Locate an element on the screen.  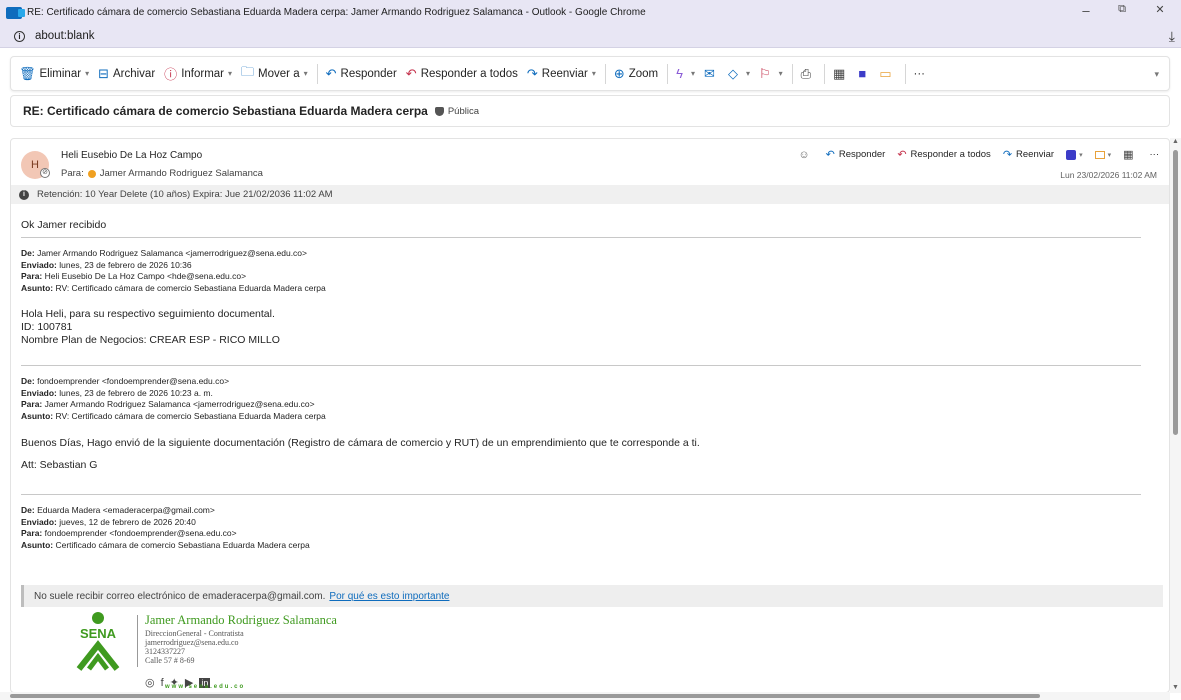
reply-icon: ↶ is located at coordinates (830, 155).